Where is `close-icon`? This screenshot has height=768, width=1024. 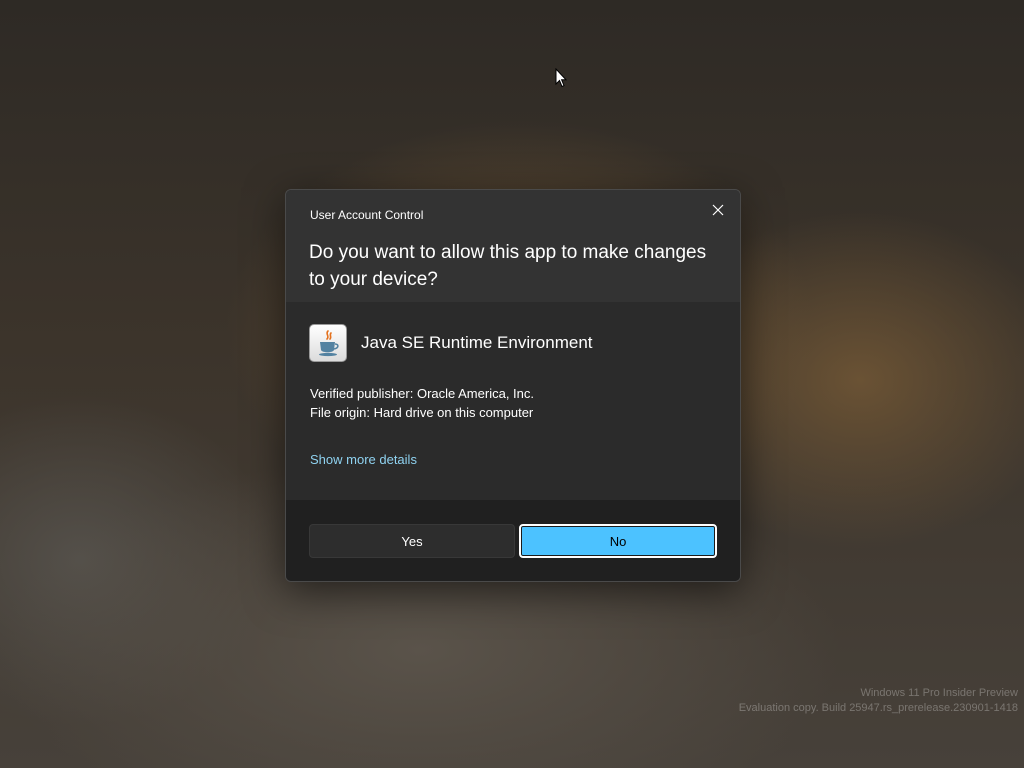 close-icon is located at coordinates (718, 210).